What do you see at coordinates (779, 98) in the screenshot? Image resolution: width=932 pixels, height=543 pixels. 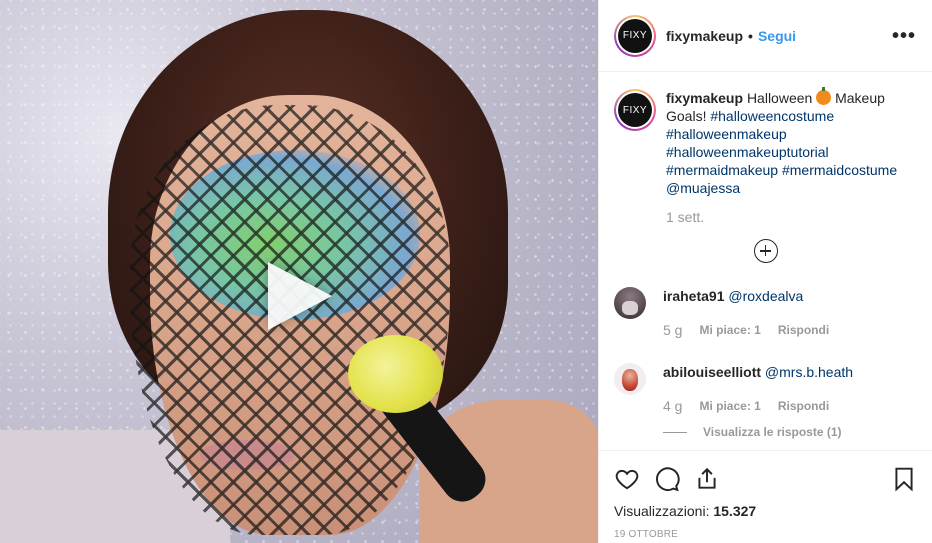 I see `caption-text-before: Halloween` at bounding box center [779, 98].